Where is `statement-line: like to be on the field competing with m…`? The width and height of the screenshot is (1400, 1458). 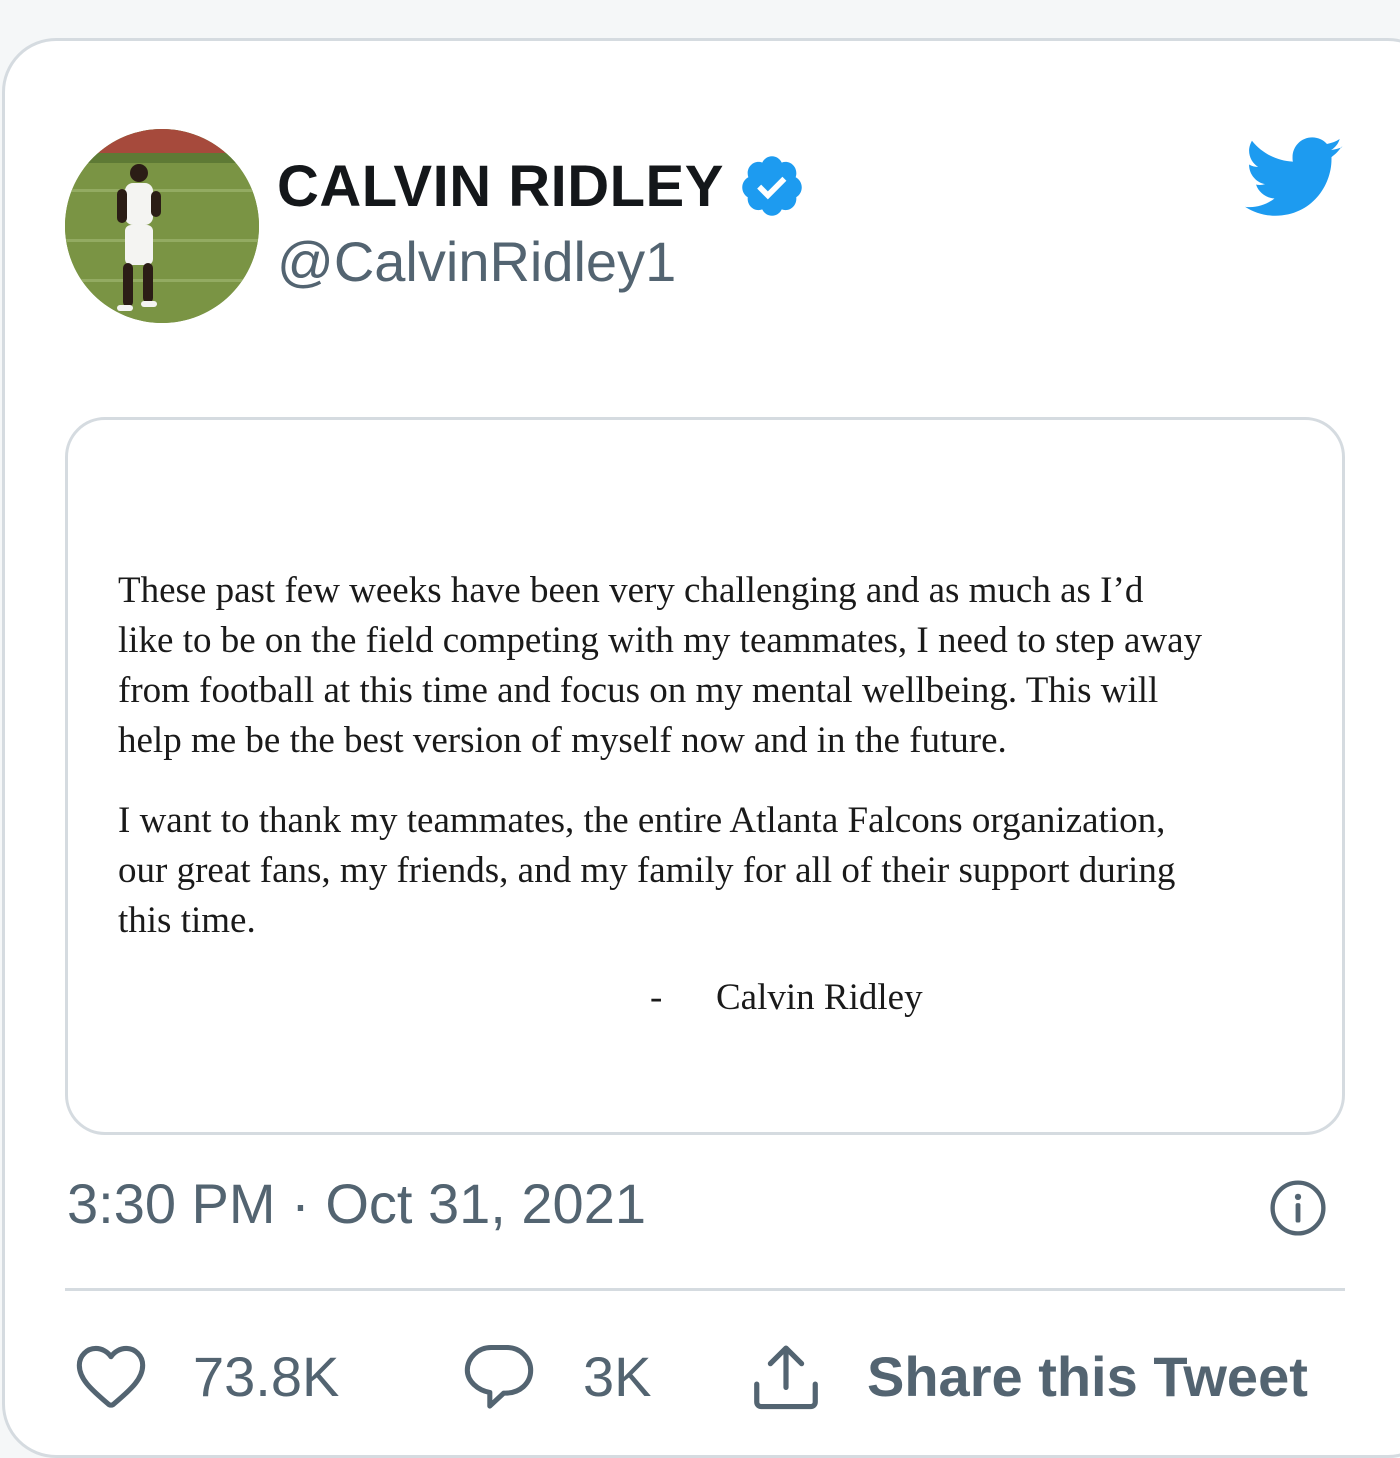
statement-line: like to be on the field competing with m… is located at coordinates (660, 640).